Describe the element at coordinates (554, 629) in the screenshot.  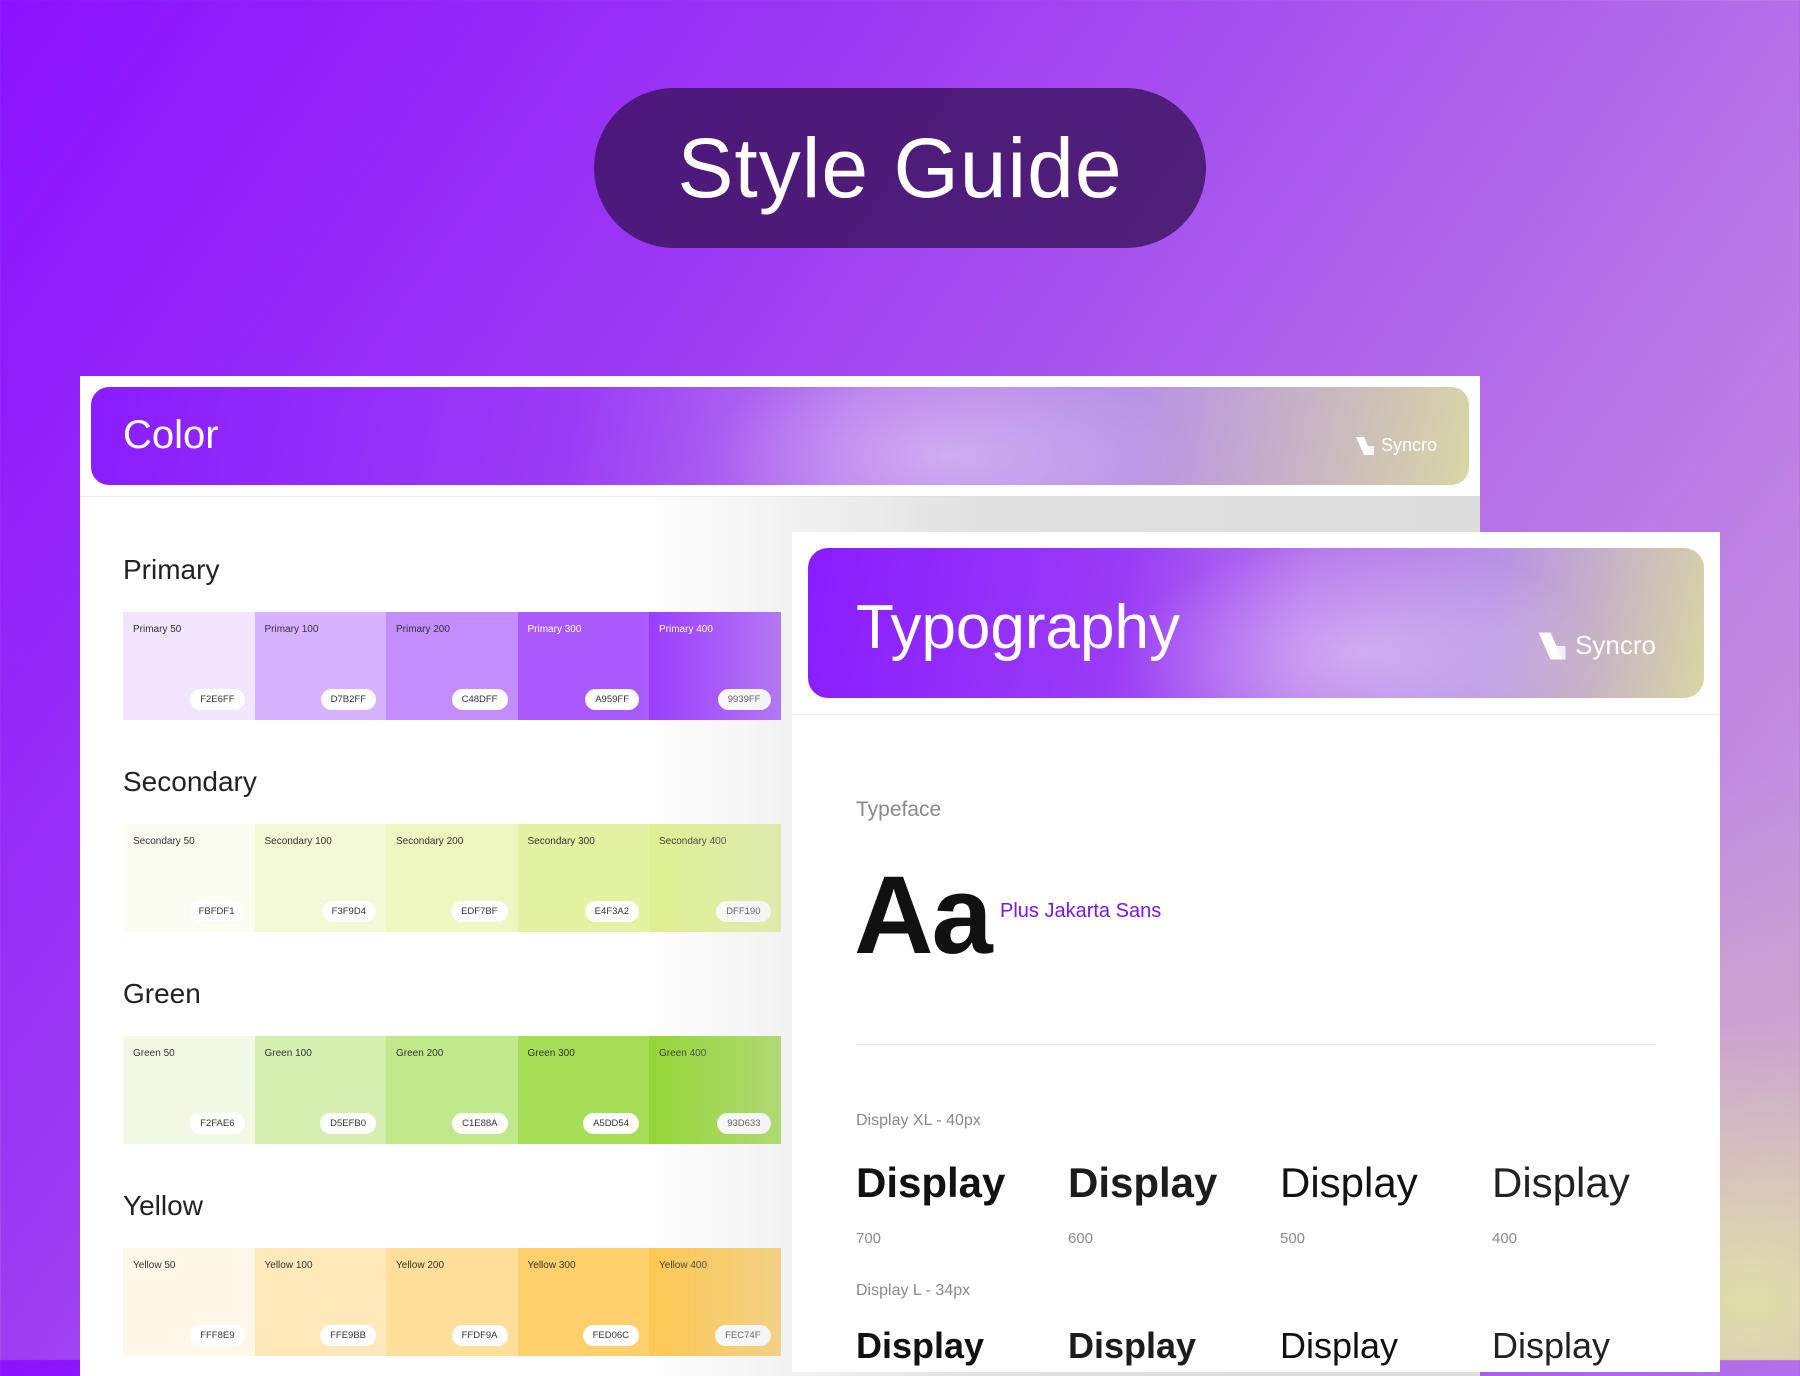
I see `swatch-name: Primary 300` at that location.